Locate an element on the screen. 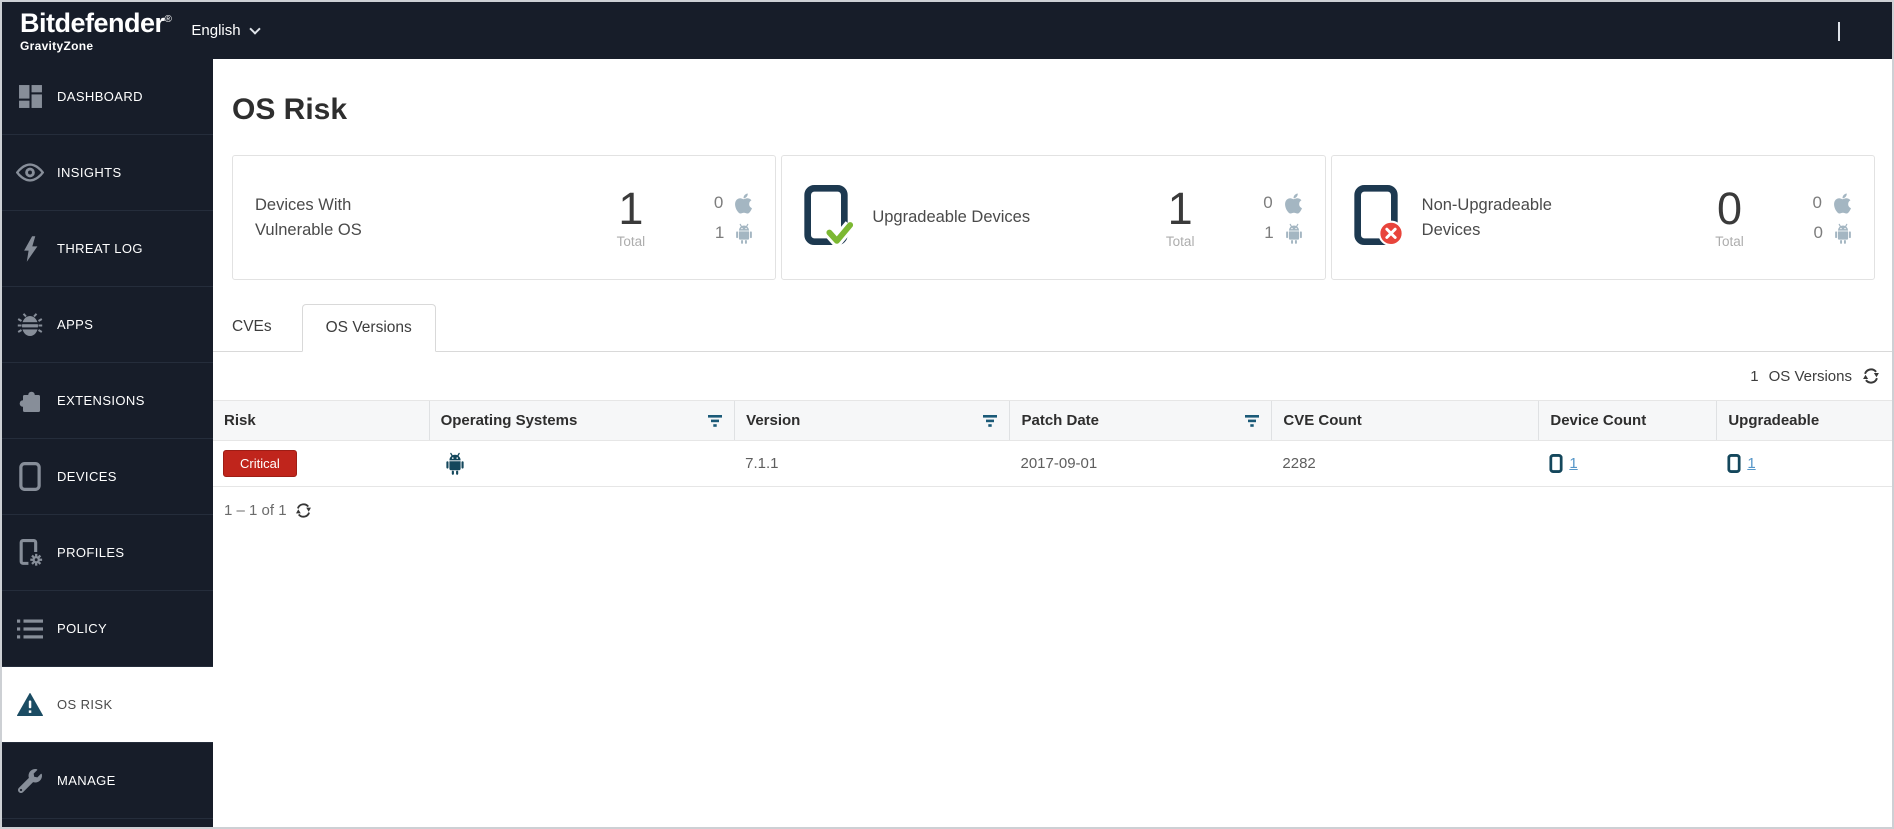 Image resolution: width=1894 pixels, height=829 pixels. apple-count-row: 0 is located at coordinates (733, 203).